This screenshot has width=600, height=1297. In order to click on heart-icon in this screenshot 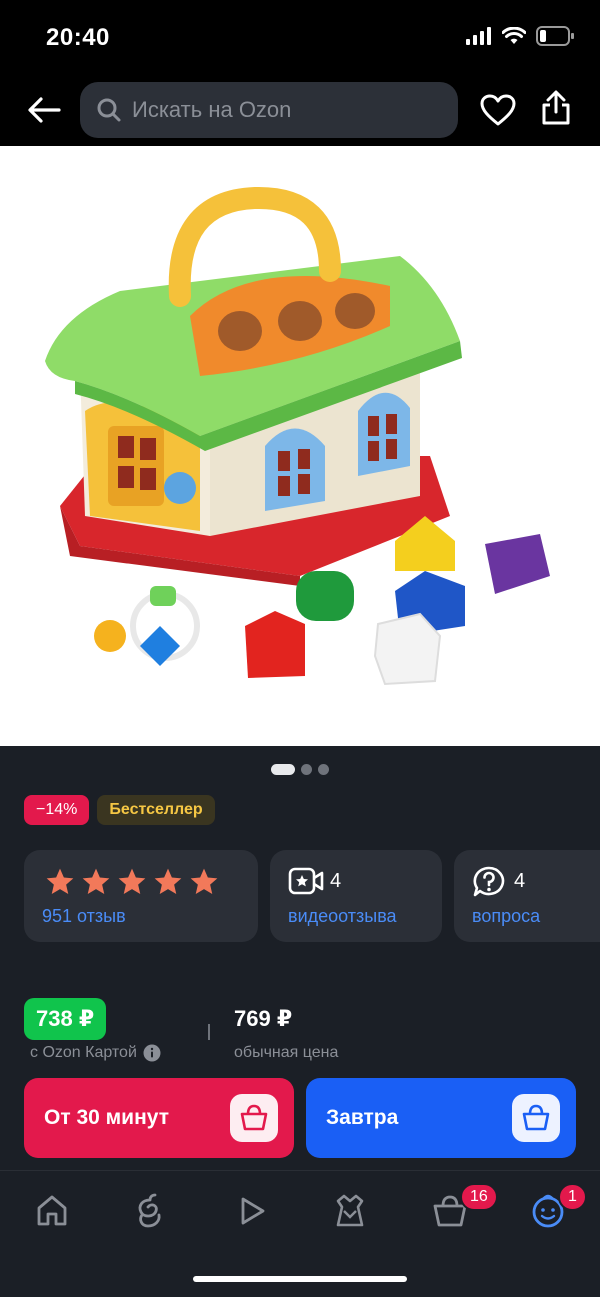, I will do `click(498, 110)`.